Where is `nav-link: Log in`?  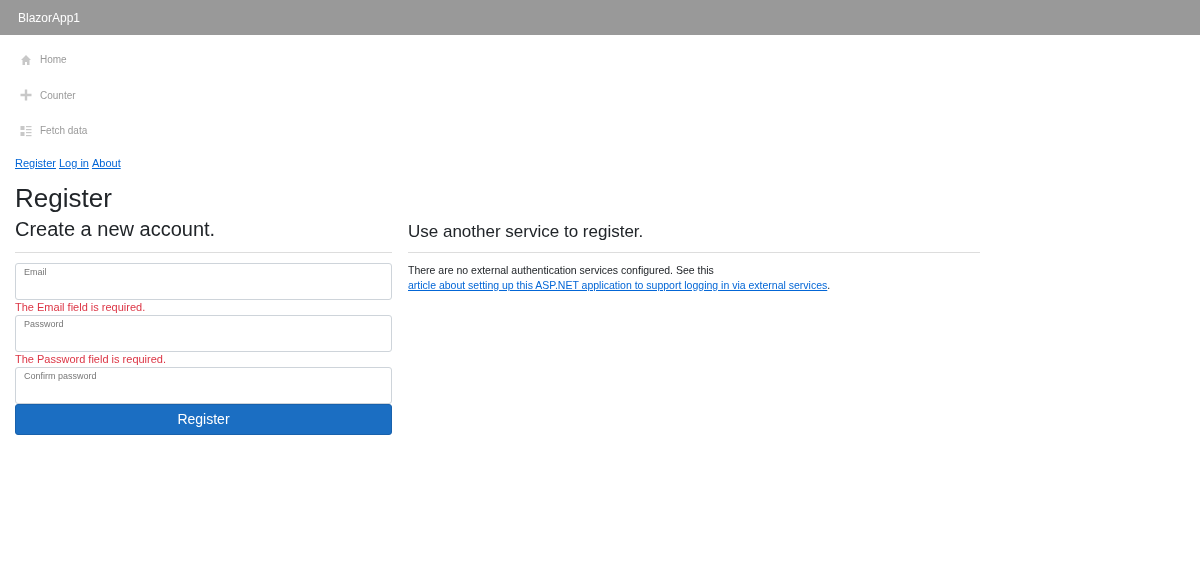
nav-link: Log in is located at coordinates (73, 162).